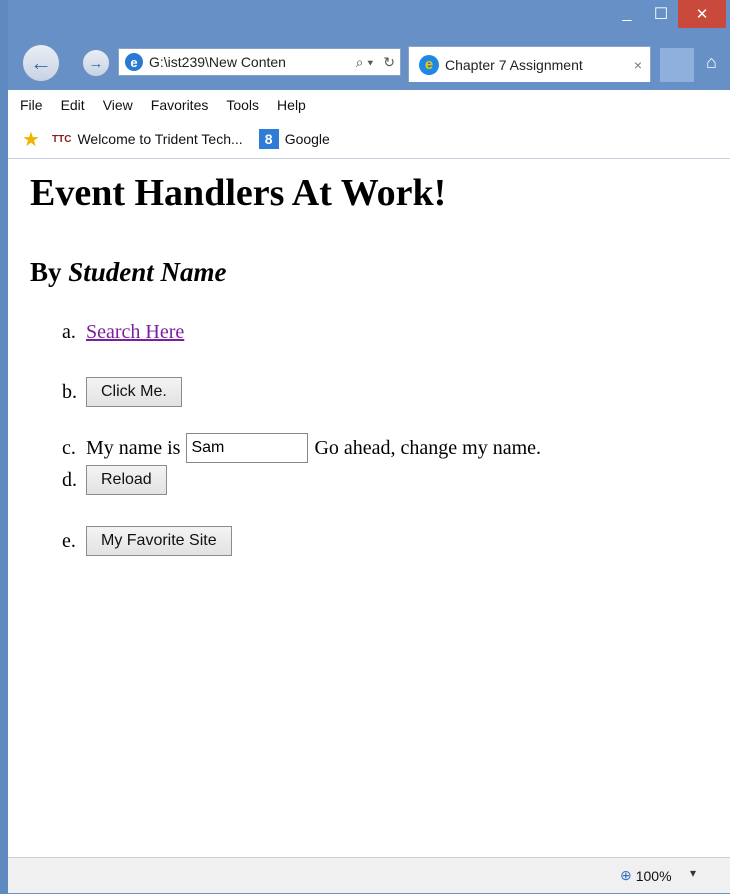 Image resolution: width=730 pixels, height=894 pixels. I want to click on ie-logo-icon: e, so click(429, 64).